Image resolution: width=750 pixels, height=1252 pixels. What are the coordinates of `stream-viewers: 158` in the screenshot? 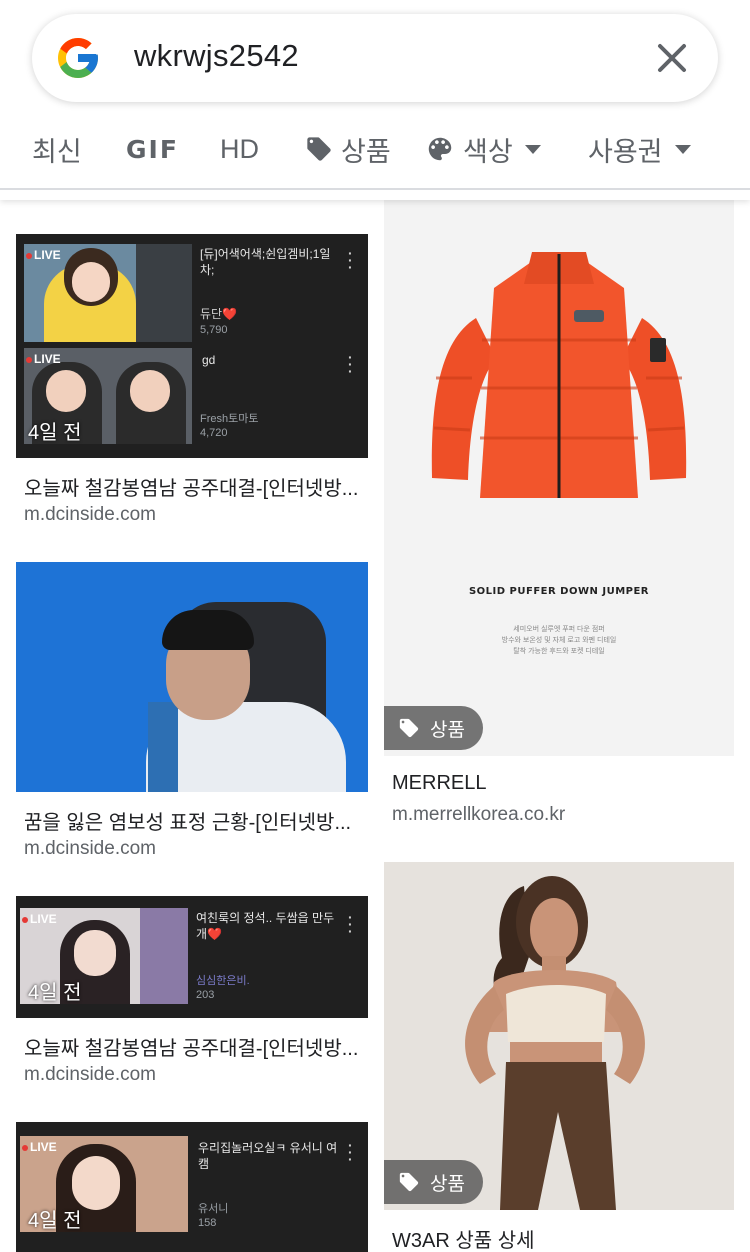 It's located at (207, 1223).